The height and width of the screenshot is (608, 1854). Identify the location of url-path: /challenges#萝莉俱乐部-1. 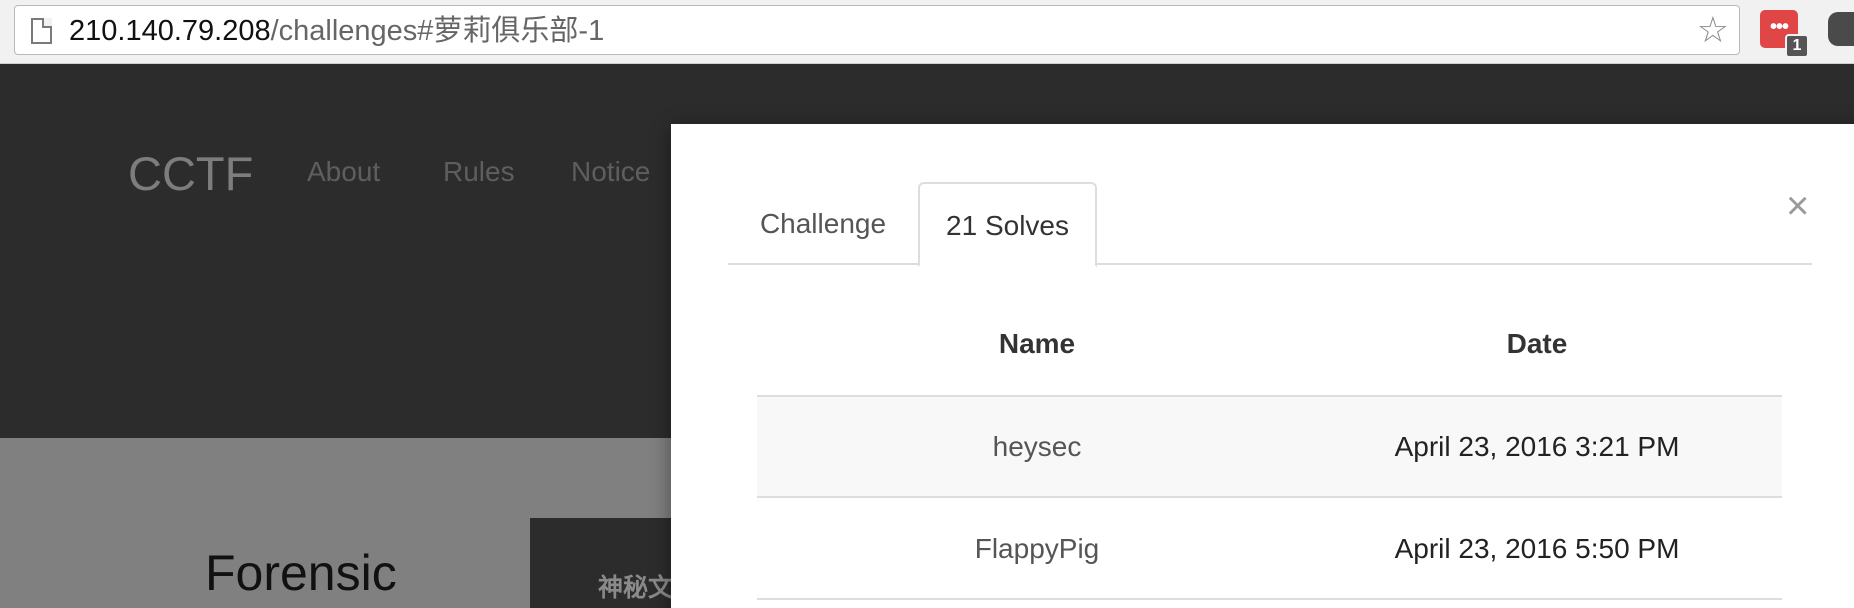
(437, 31).